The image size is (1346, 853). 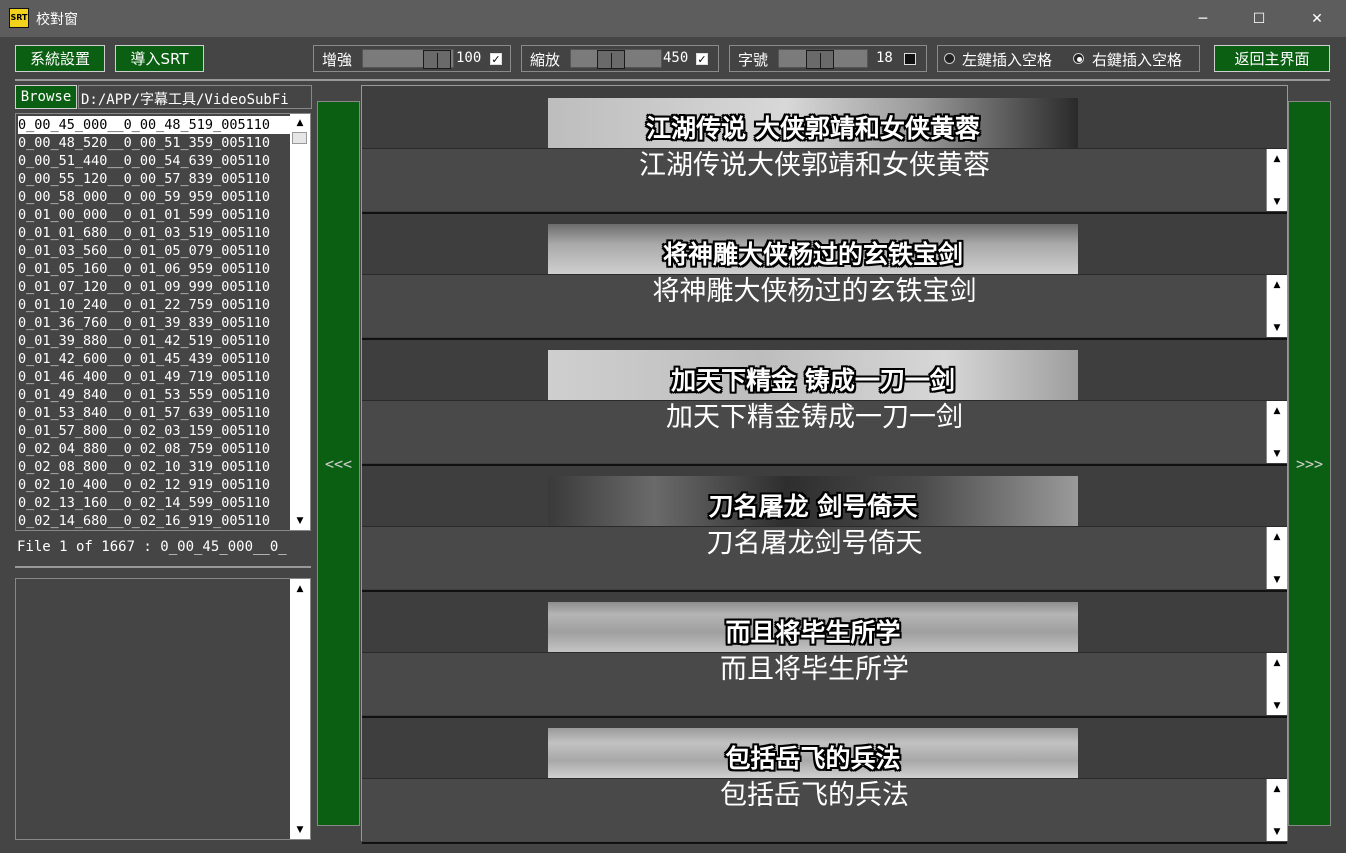 What do you see at coordinates (155, 305) in the screenshot?
I see `file-list-item: 0_01_10_240__0_01_22_759_005110` at bounding box center [155, 305].